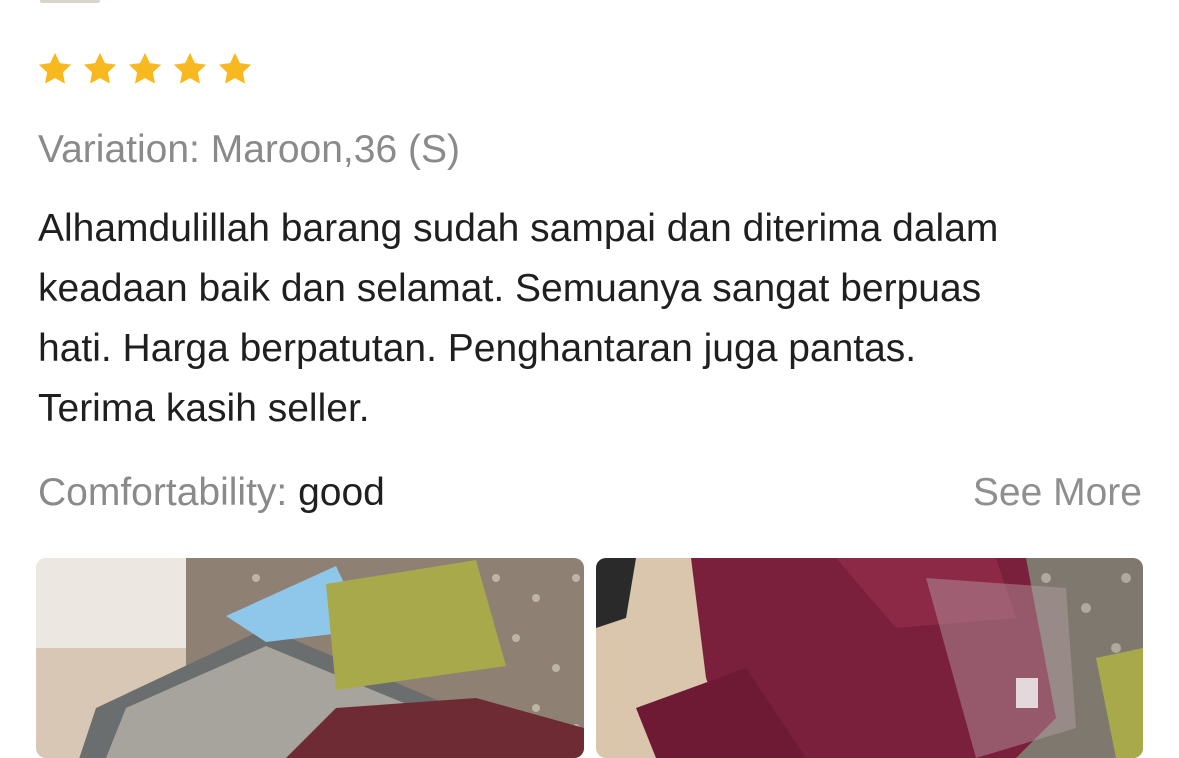  I want to click on see-more-link: See More, so click(1057, 493).